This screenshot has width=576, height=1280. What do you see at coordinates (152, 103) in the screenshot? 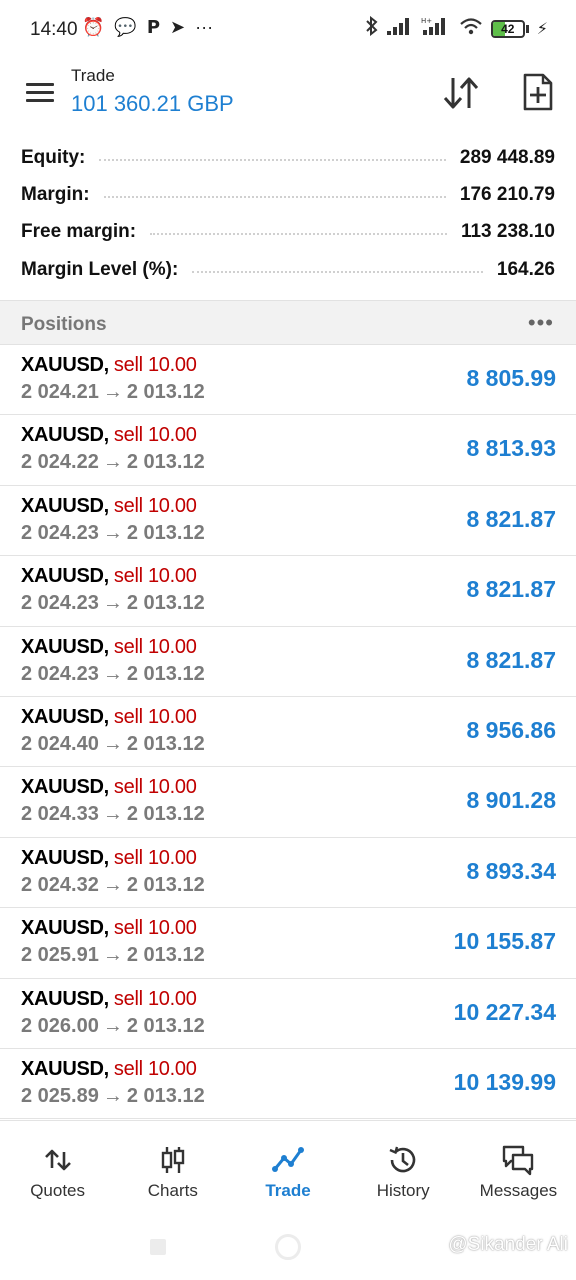
I see `account-balance: 101 360.21 GBP` at bounding box center [152, 103].